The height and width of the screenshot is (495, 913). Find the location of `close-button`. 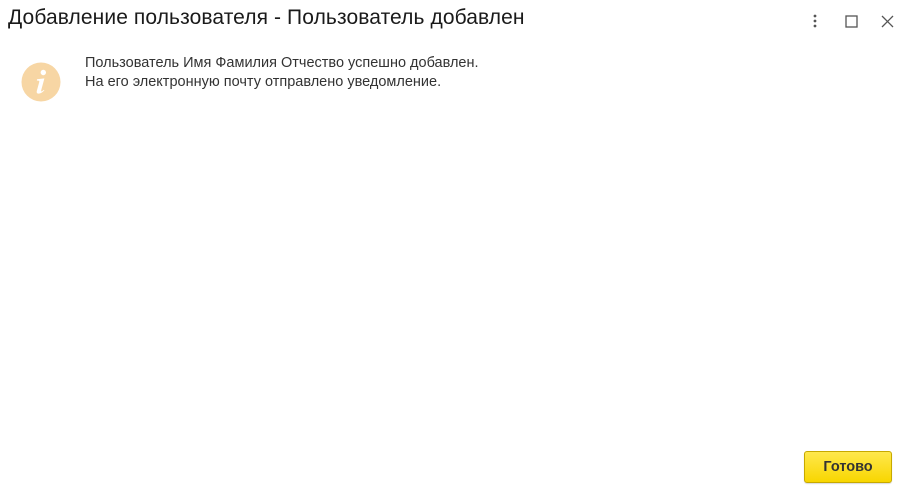

close-button is located at coordinates (887, 21).